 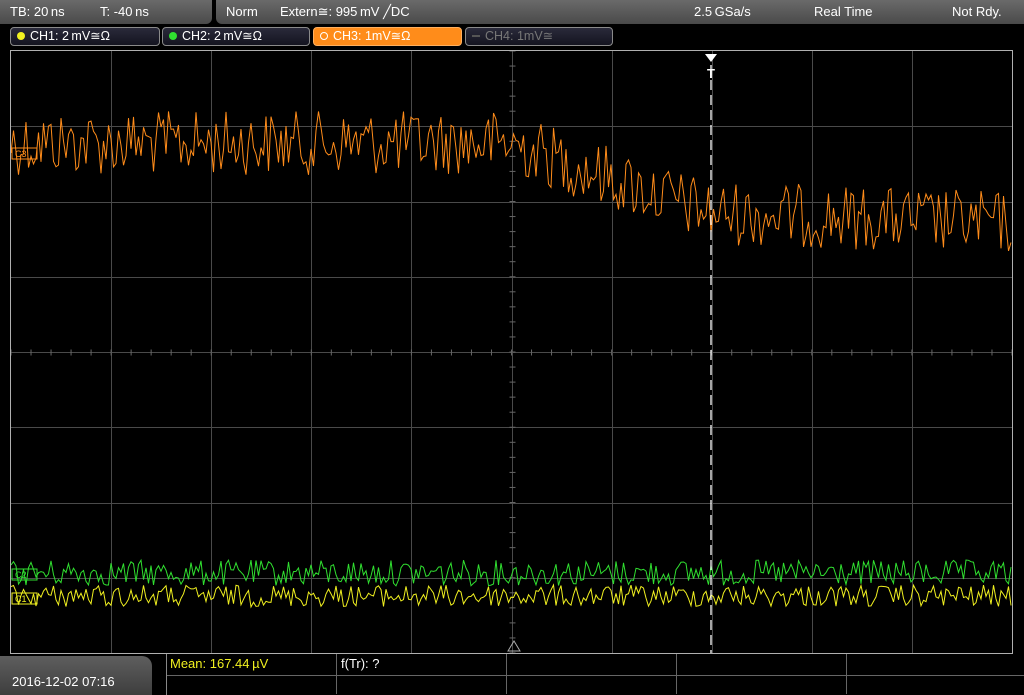 What do you see at coordinates (476, 36) in the screenshot?
I see `ch4-dash-icon` at bounding box center [476, 36].